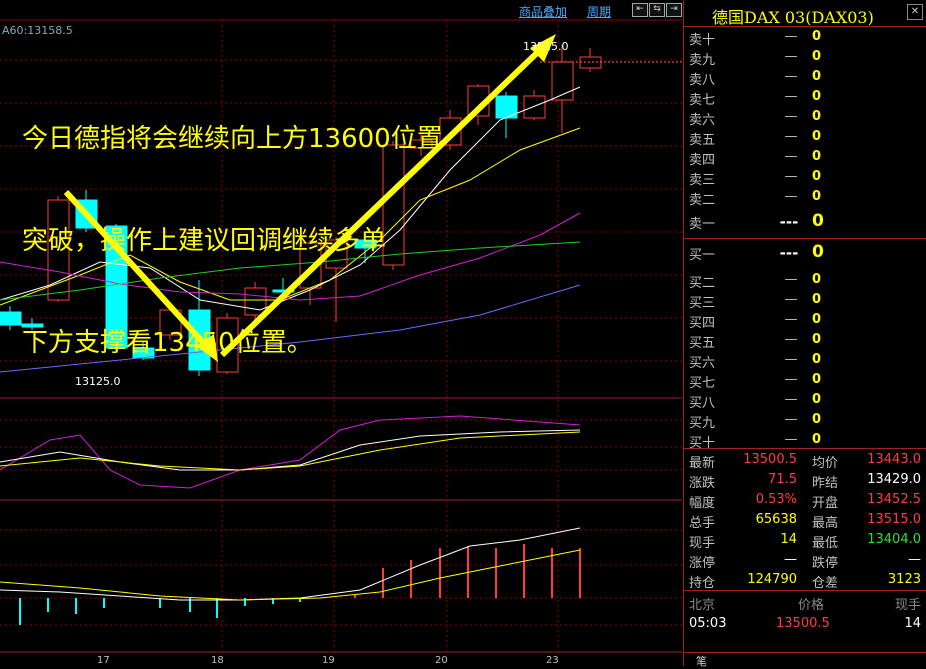 This screenshot has height=669, width=926. What do you see at coordinates (805, 57) in the screenshot?
I see `ask-row: 卖九 — 0` at bounding box center [805, 57].